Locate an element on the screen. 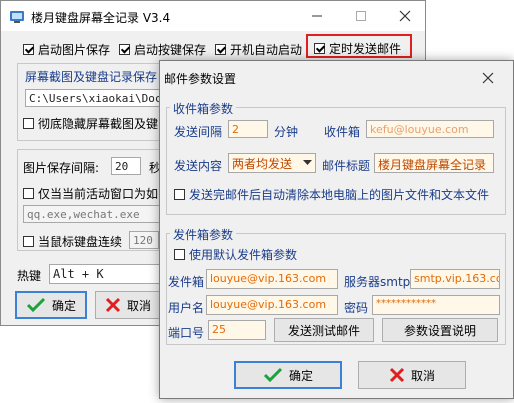 This screenshot has width=514, height=403. dialog-cancel-label: 取消 is located at coordinates (422, 375).